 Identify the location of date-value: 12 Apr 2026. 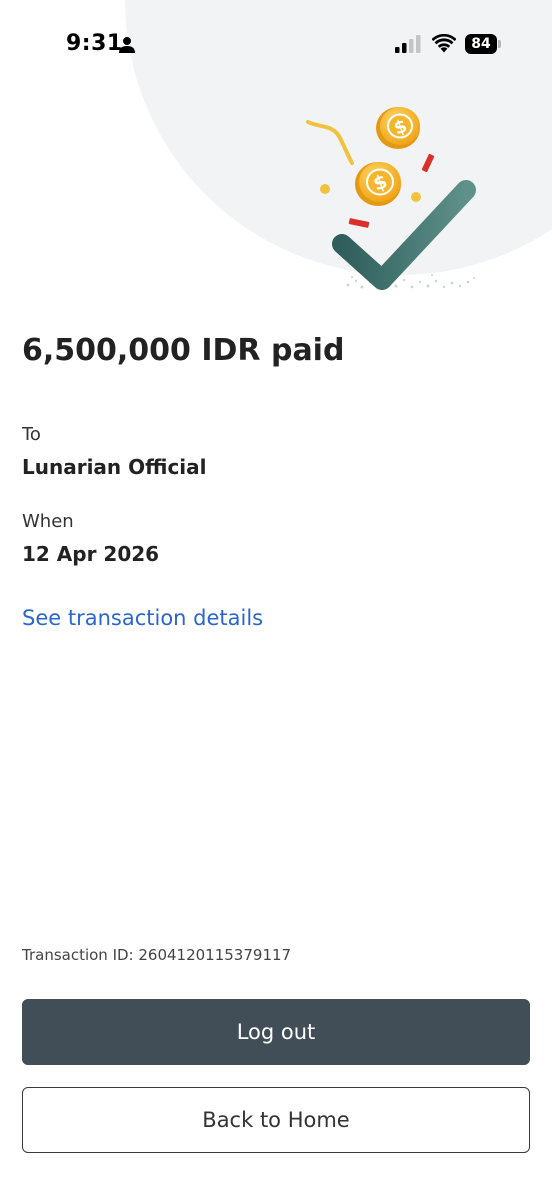
(91, 554).